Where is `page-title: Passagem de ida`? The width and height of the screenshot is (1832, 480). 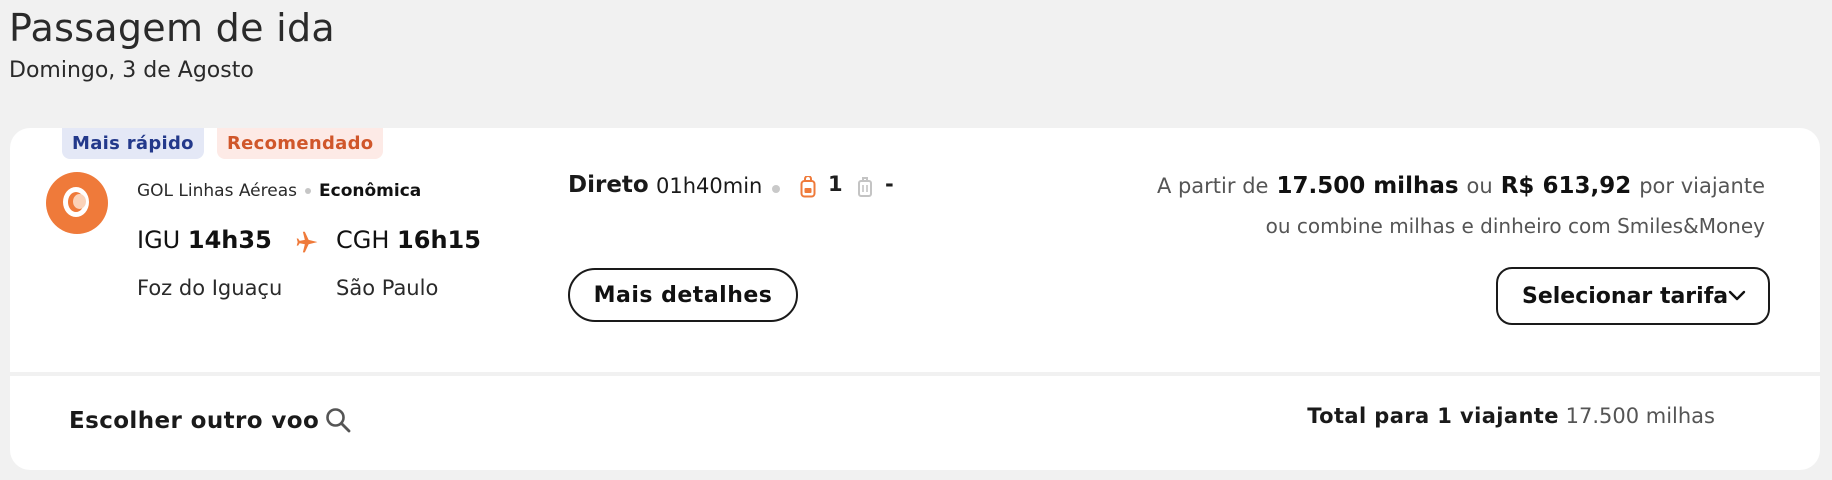 page-title: Passagem de ida is located at coordinates (172, 28).